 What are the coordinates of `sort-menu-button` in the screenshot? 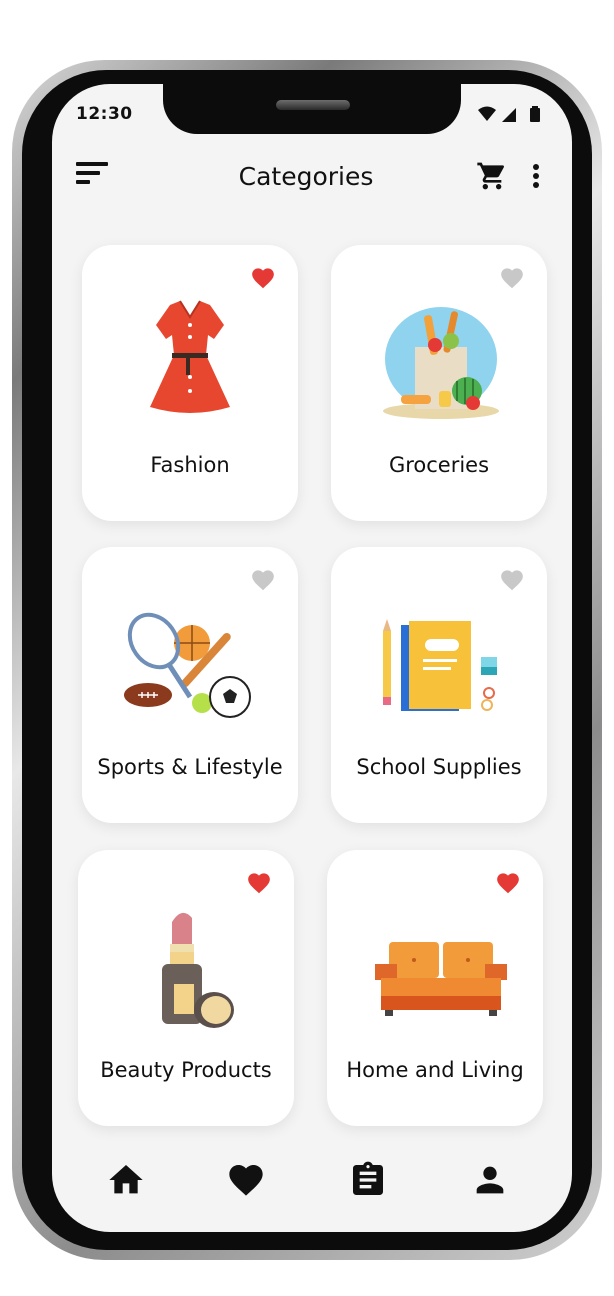 It's located at (94, 175).